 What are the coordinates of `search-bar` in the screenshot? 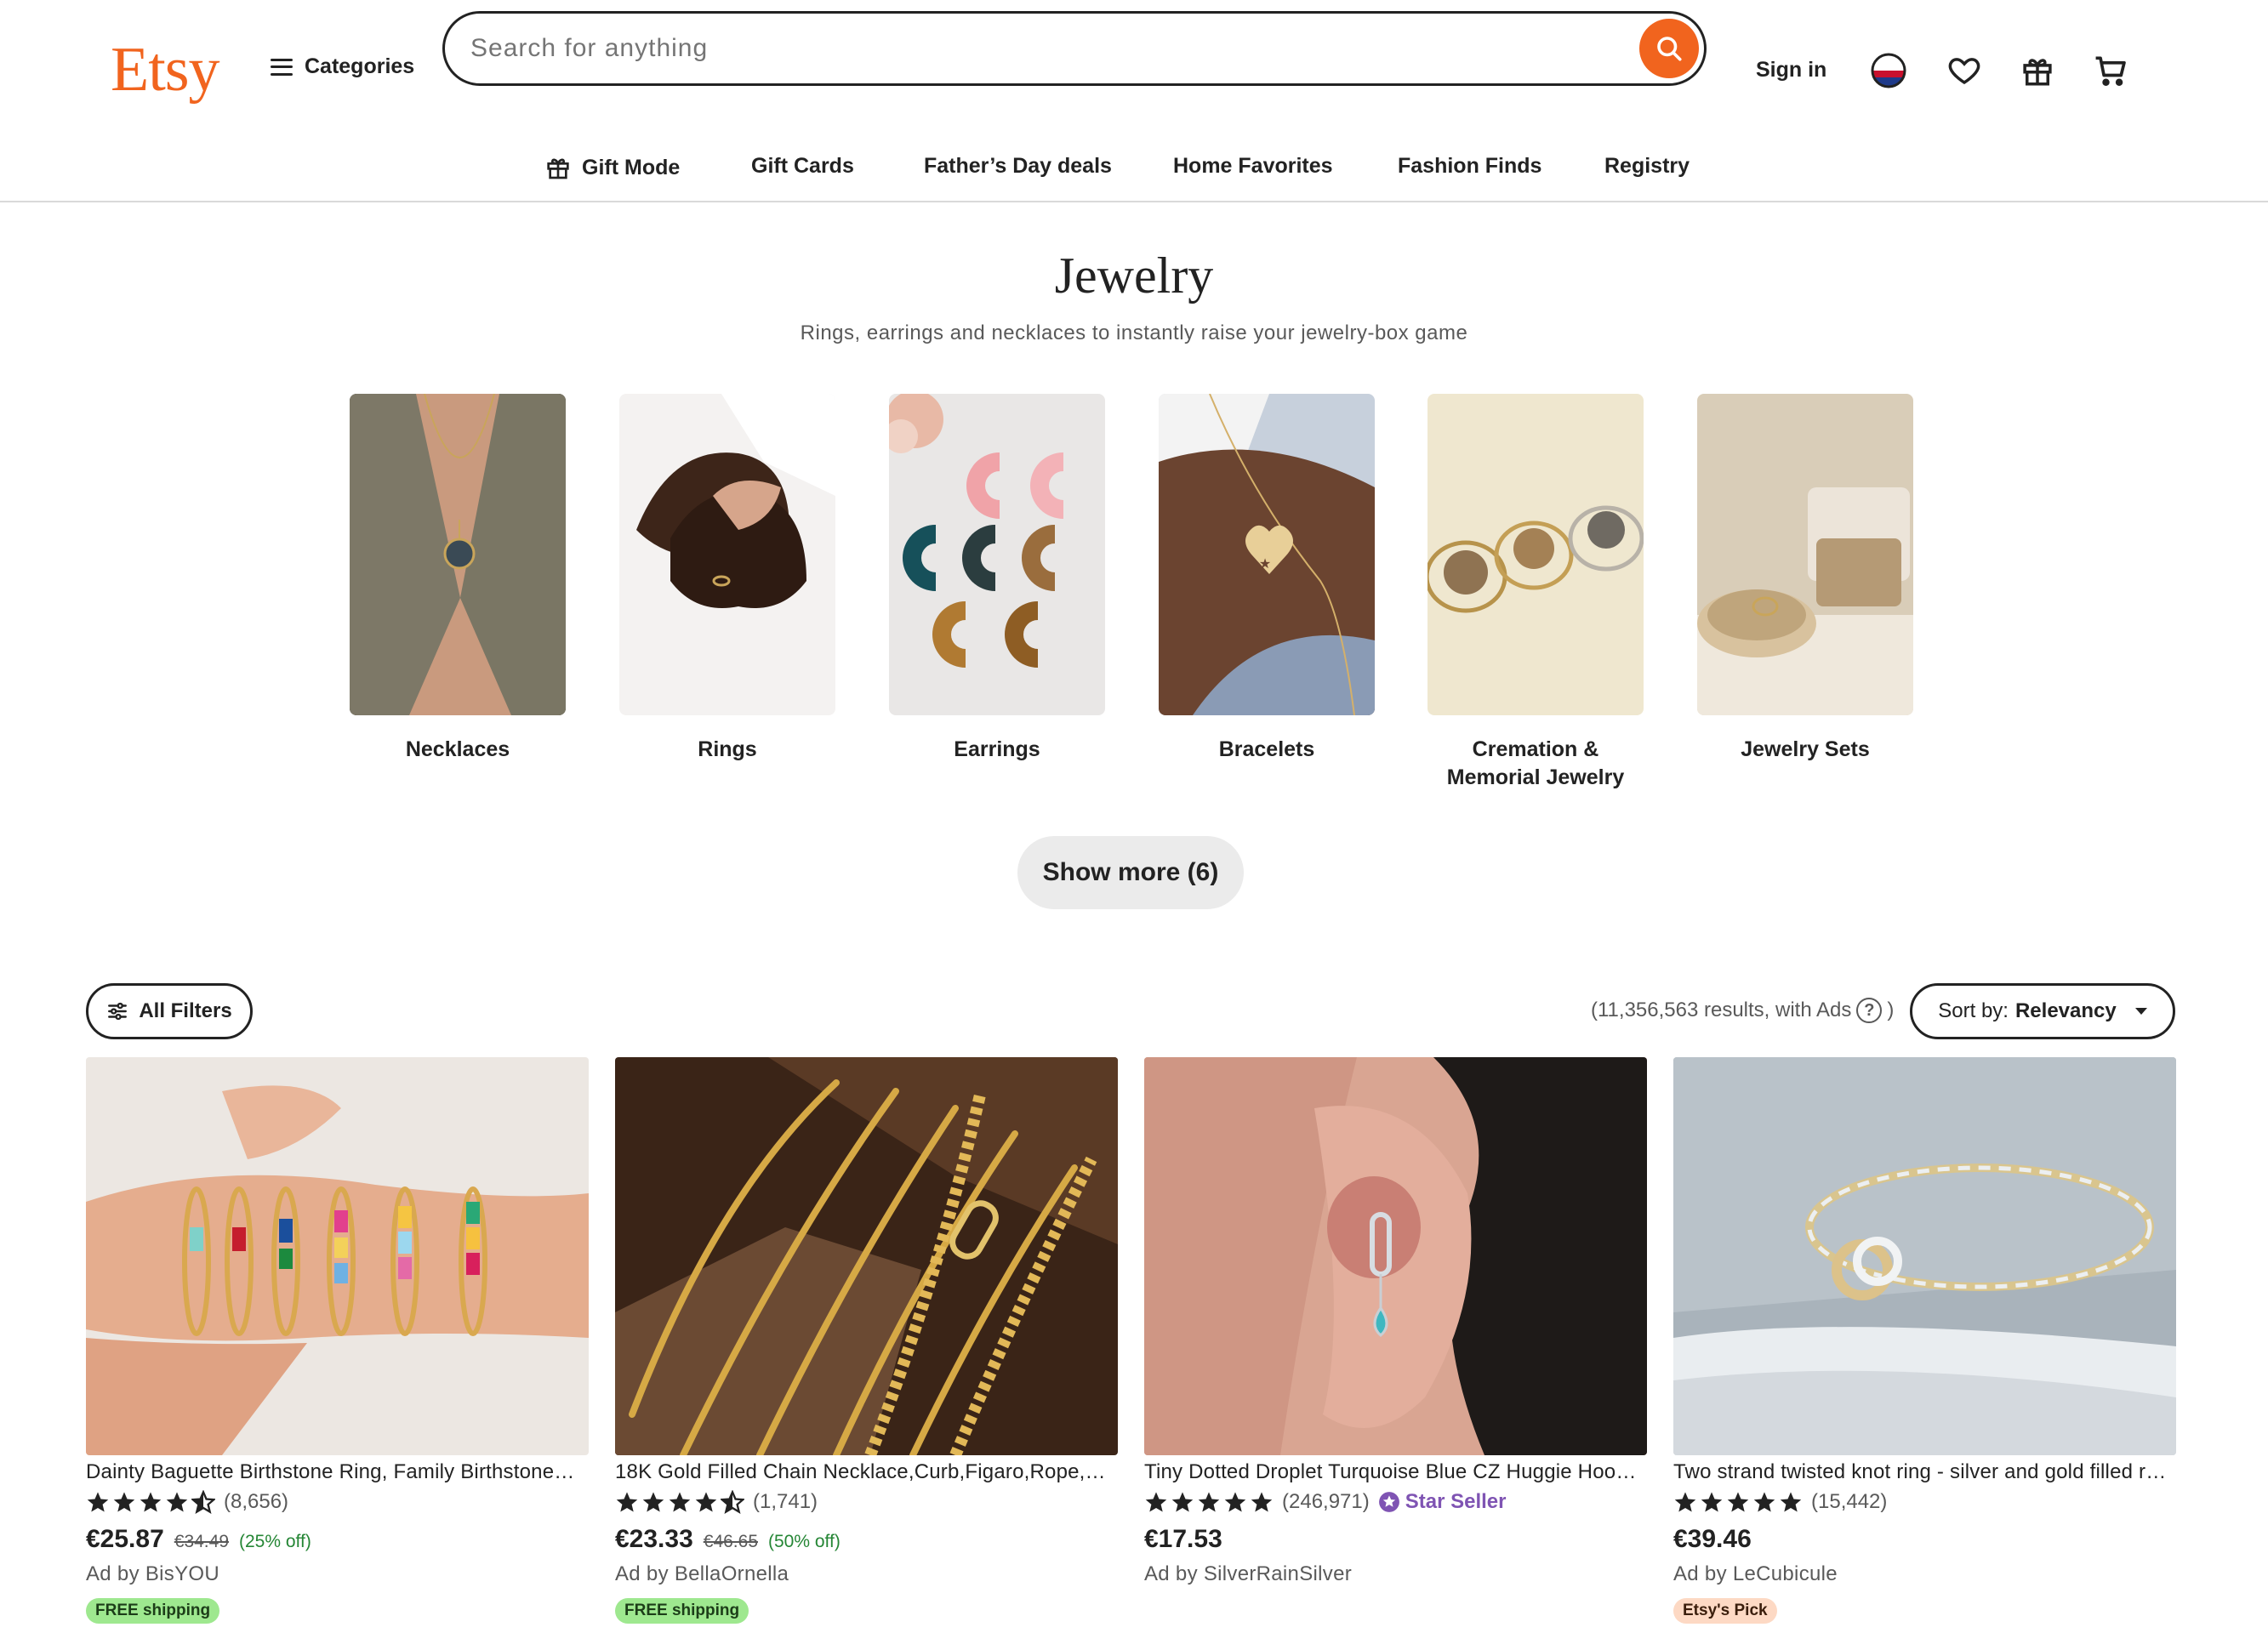 It's located at (1075, 48).